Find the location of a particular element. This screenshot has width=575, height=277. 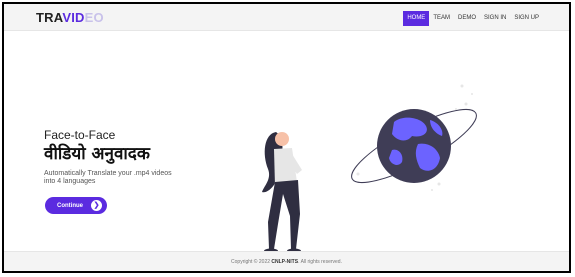

nav-demo: DEMO is located at coordinates (467, 18).